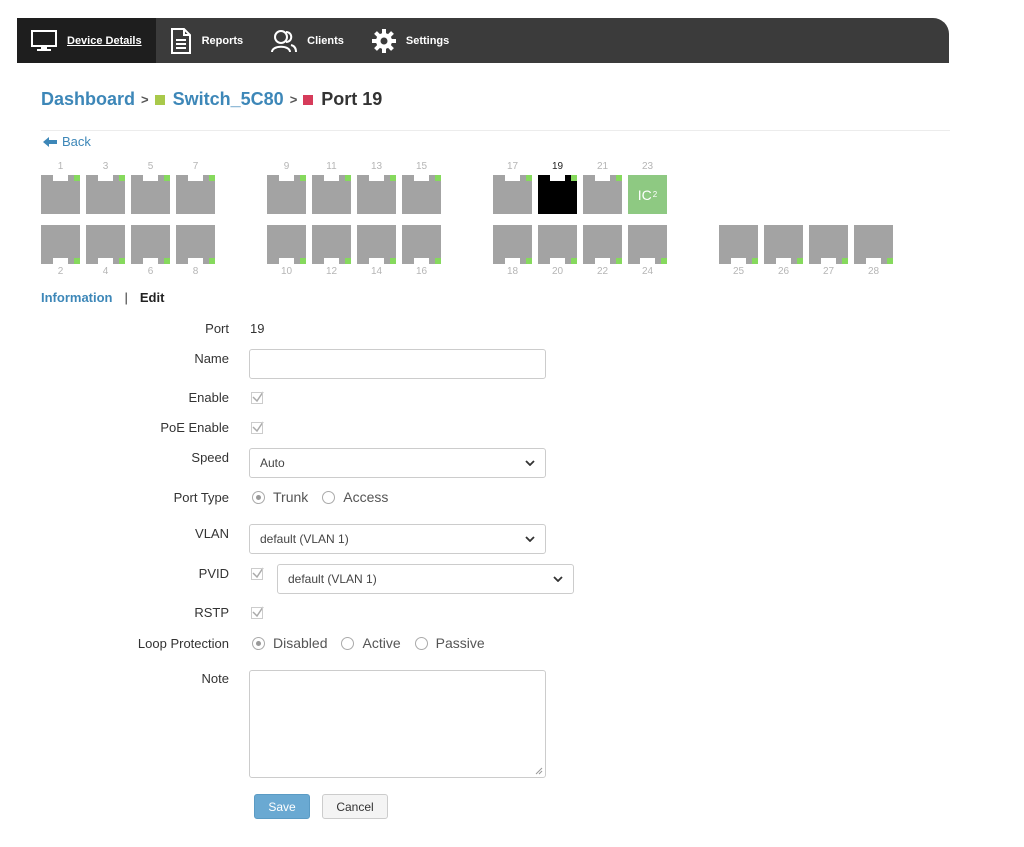 The width and height of the screenshot is (1024, 847). What do you see at coordinates (88, 99) in the screenshot?
I see `breadcrumb-dashboard: Dashboard` at bounding box center [88, 99].